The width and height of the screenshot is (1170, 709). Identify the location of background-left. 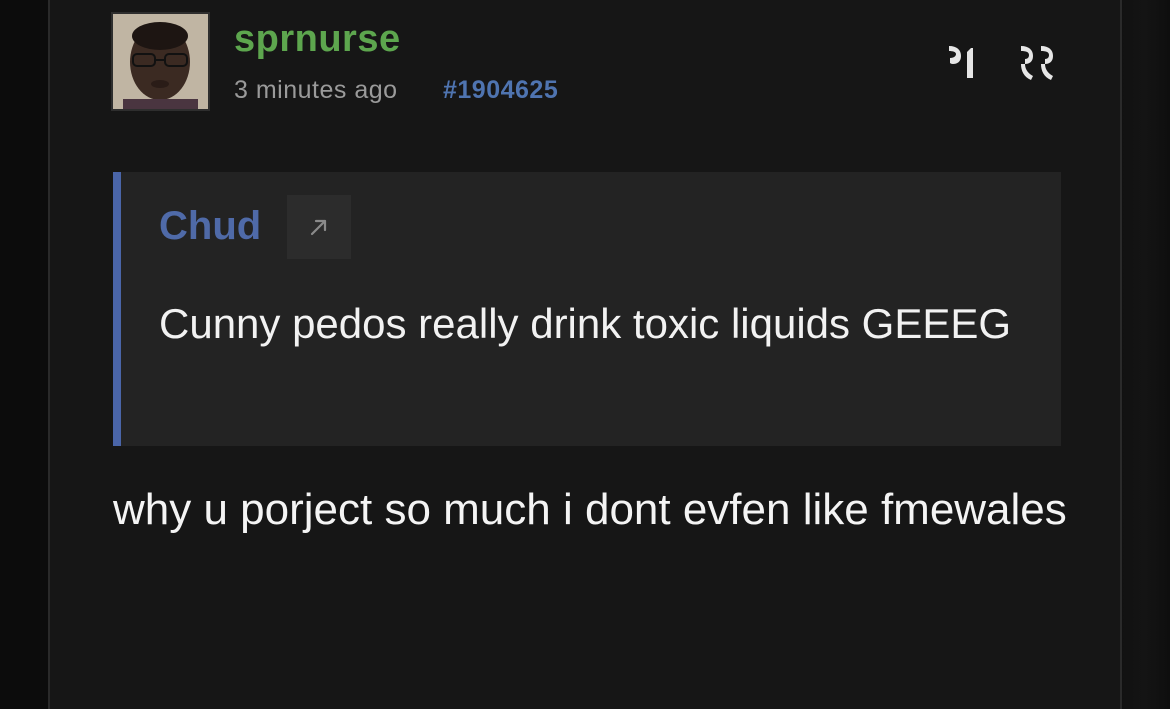
(24, 354).